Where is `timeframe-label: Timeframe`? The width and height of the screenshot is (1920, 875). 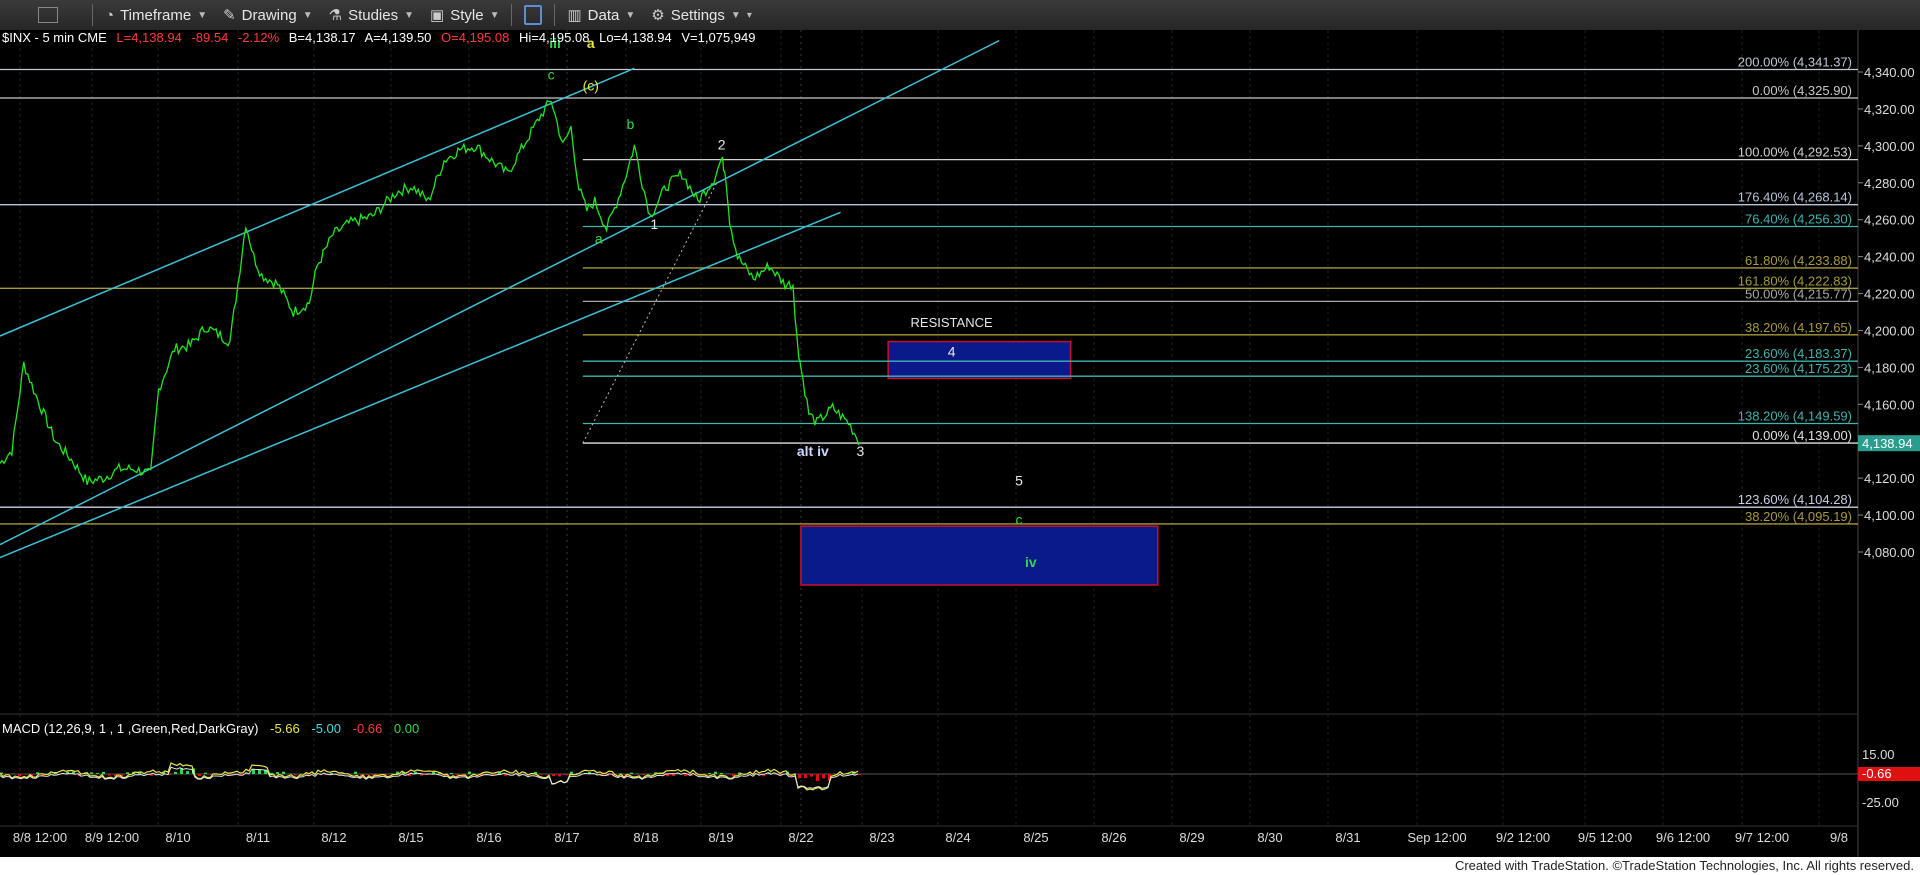 timeframe-label: Timeframe is located at coordinates (156, 15).